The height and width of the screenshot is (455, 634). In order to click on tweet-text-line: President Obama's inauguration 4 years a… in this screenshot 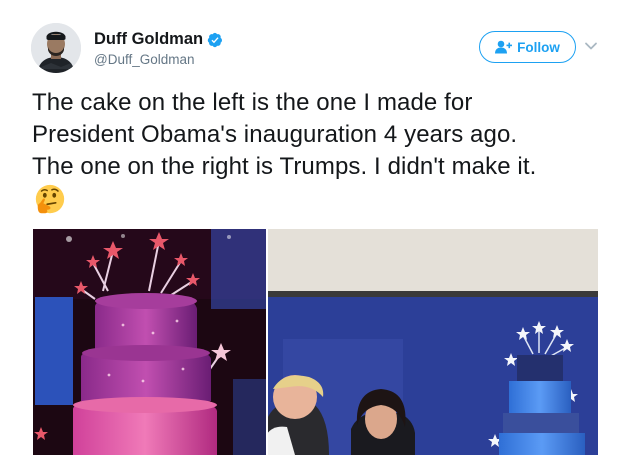, I will do `click(275, 134)`.